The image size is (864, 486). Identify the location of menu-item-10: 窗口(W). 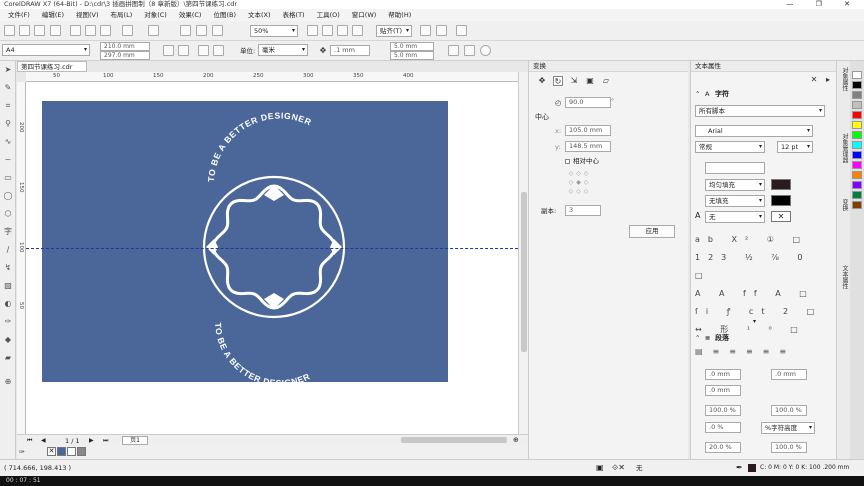
(364, 15).